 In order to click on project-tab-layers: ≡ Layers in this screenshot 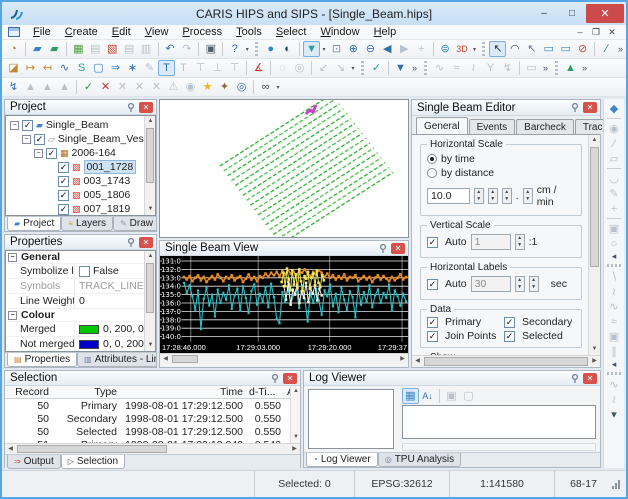, I will do `click(87, 224)`.